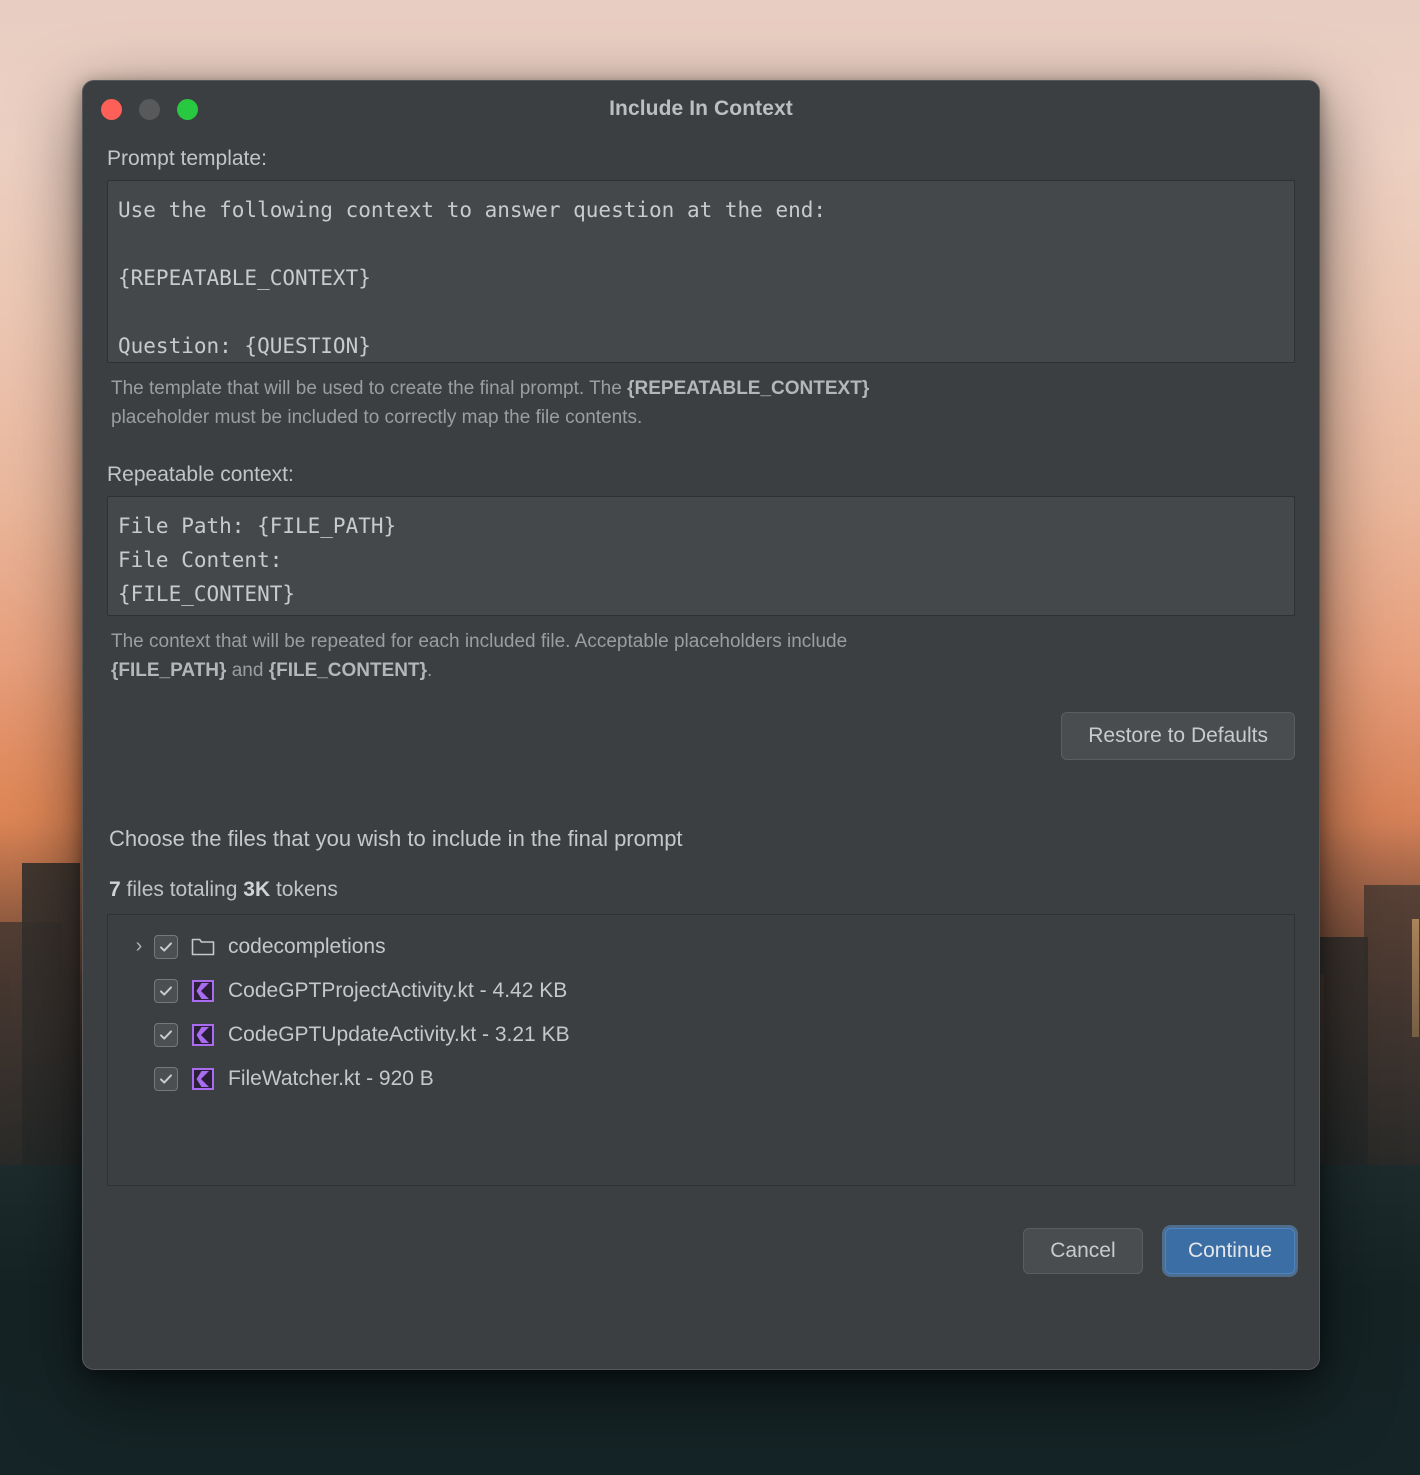  Describe the element at coordinates (187, 109) in the screenshot. I see `maximize-button` at that location.